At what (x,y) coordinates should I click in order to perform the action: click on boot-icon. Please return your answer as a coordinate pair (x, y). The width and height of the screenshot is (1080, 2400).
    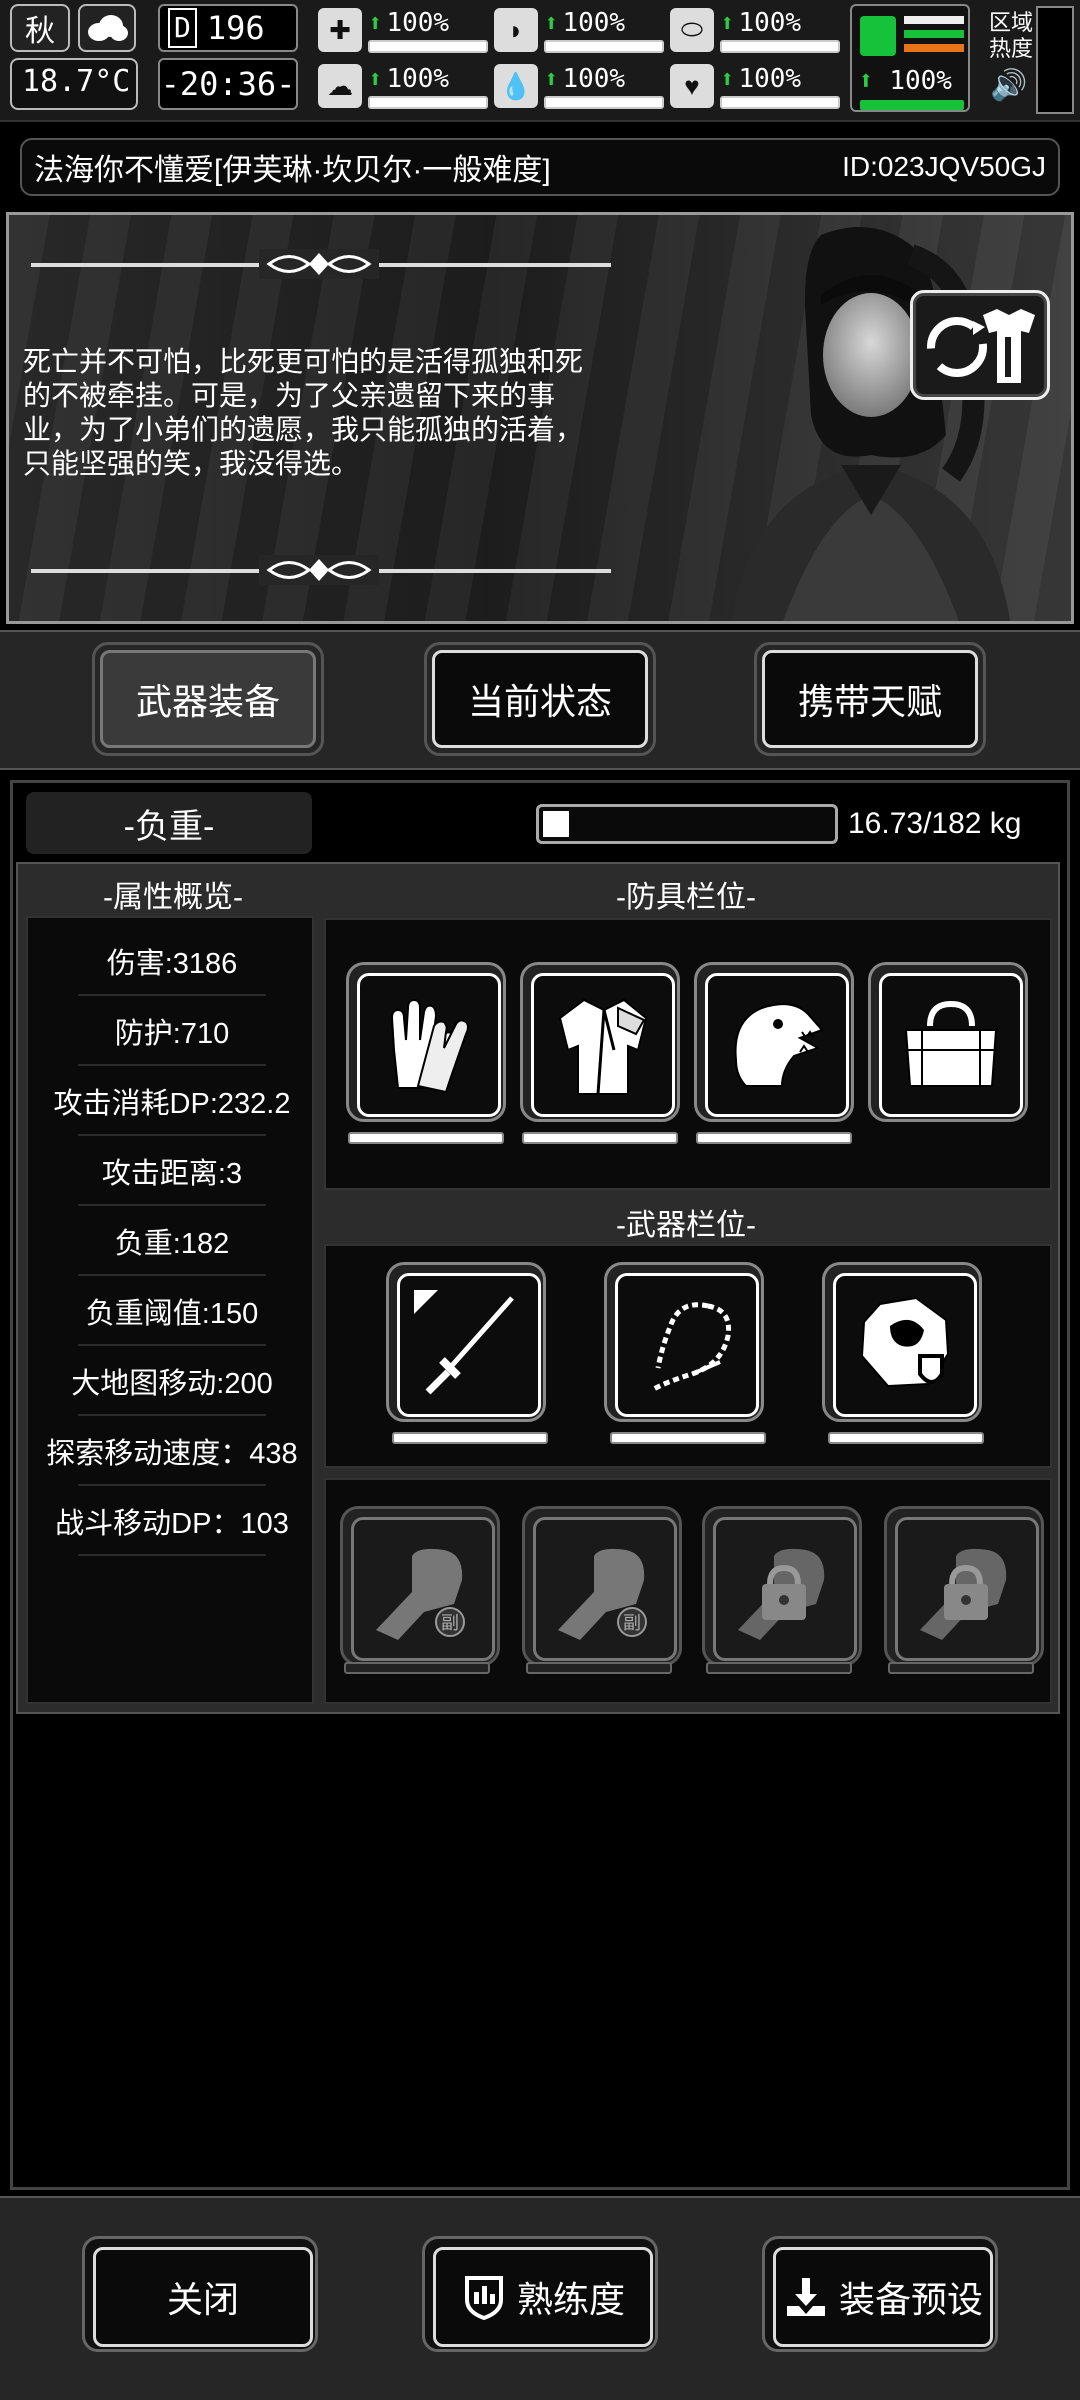
    Looking at the image, I should click on (878, 36).